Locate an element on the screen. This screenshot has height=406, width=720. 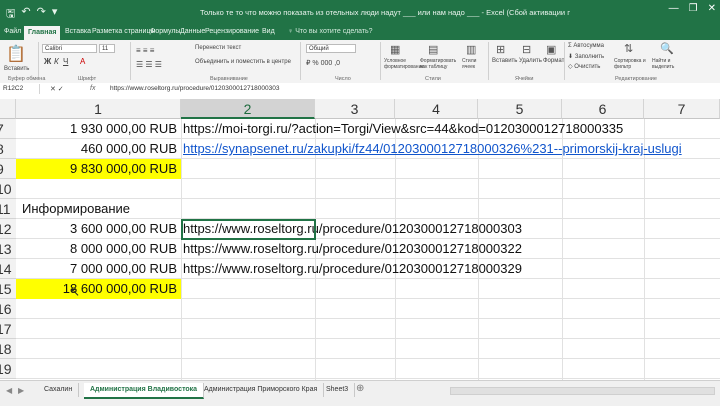
sort-filter-icon: ⇅ is located at coordinates (628, 48).